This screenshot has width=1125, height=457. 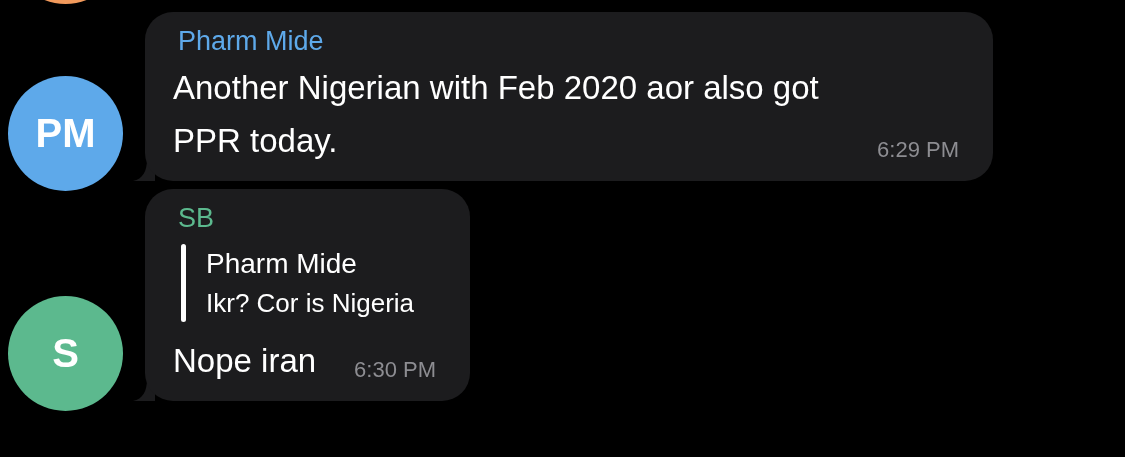 What do you see at coordinates (310, 303) in the screenshot?
I see `quoted-text: Ikr? Cor is Nigeria` at bounding box center [310, 303].